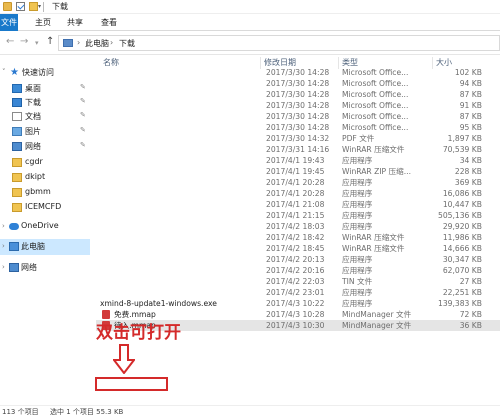  Describe the element at coordinates (298, 171) in the screenshot. I see `file-row: 2017/4/1 19:45 WinRAR ZIP 压缩... 228 KB` at that location.